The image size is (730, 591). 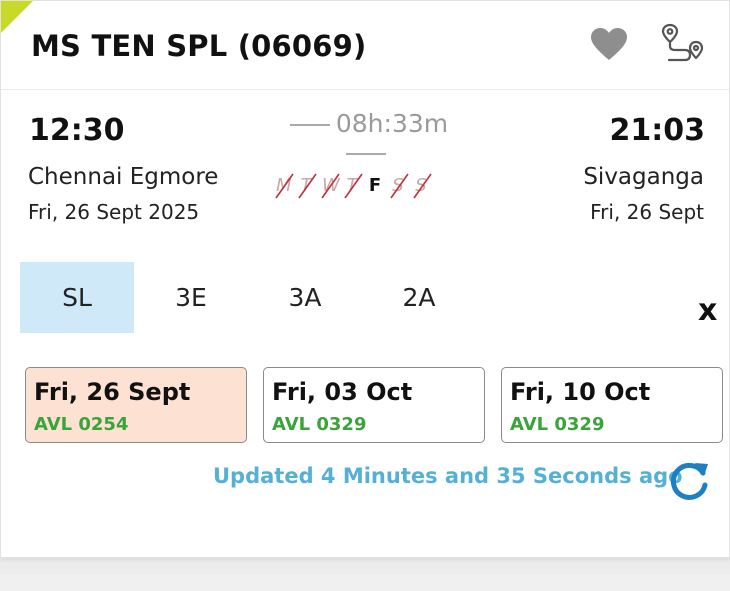 What do you see at coordinates (305, 297) in the screenshot?
I see `class-tab-3a: 3A` at bounding box center [305, 297].